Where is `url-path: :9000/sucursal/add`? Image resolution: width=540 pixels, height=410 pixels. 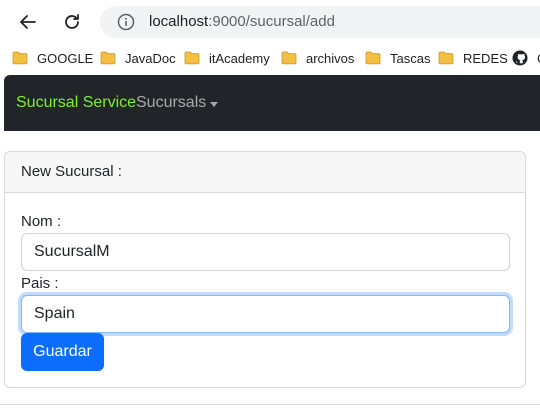 url-path: :9000/sucursal/add is located at coordinates (271, 21).